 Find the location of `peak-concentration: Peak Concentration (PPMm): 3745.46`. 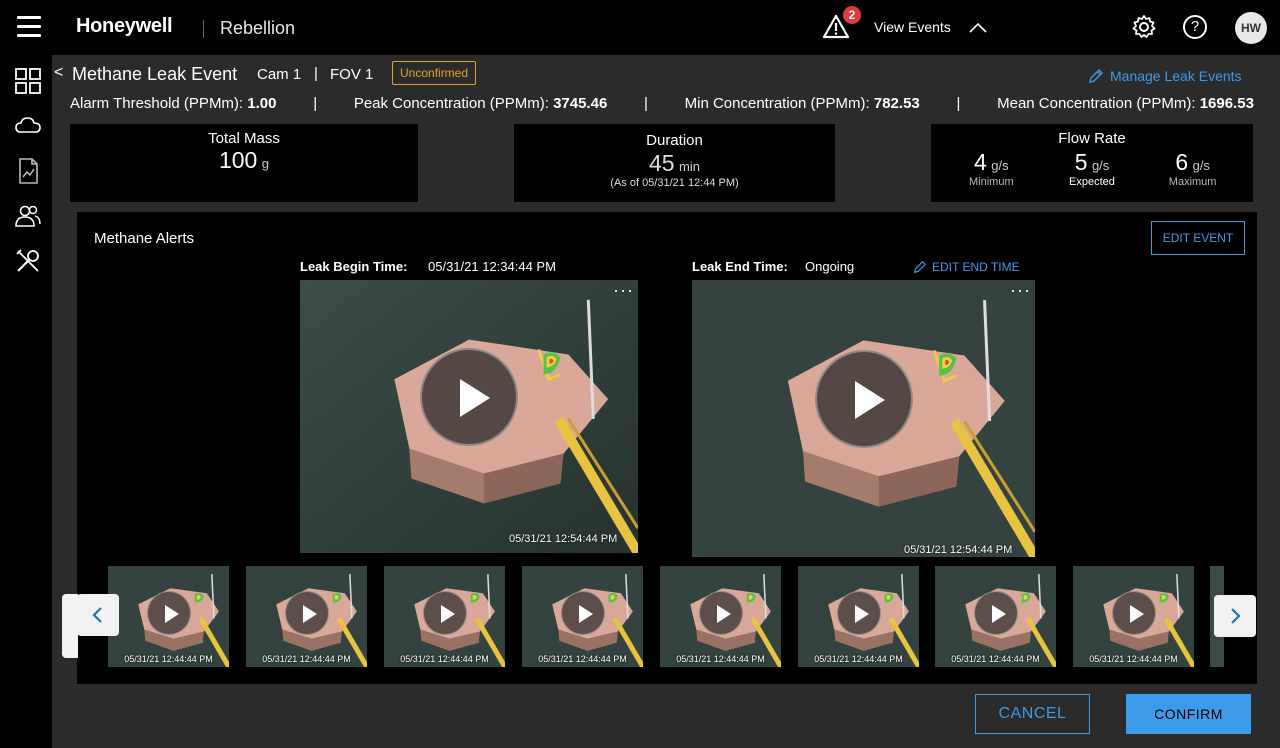

peak-concentration: Peak Concentration (PPMm): 3745.46 is located at coordinates (480, 103).